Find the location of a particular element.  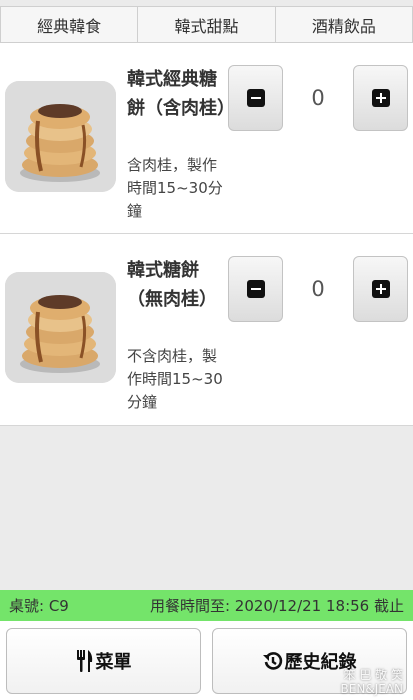

footer-bar: 菜單 歷史紀錄 笨 巴 敬 笑 BEN&JEAN is located at coordinates (206, 660).